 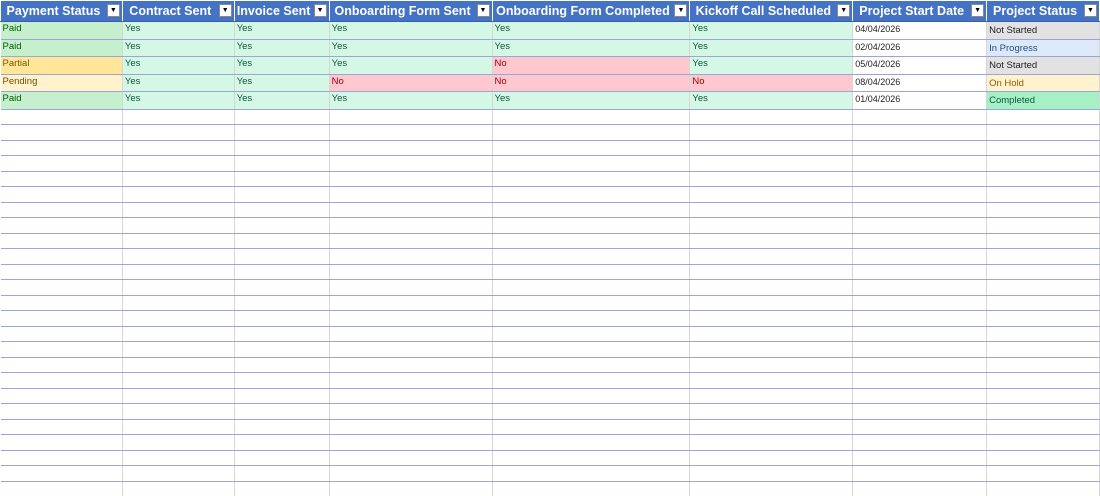 What do you see at coordinates (920, 65) in the screenshot?
I see `project-start-date-cell: 05/04/2026` at bounding box center [920, 65].